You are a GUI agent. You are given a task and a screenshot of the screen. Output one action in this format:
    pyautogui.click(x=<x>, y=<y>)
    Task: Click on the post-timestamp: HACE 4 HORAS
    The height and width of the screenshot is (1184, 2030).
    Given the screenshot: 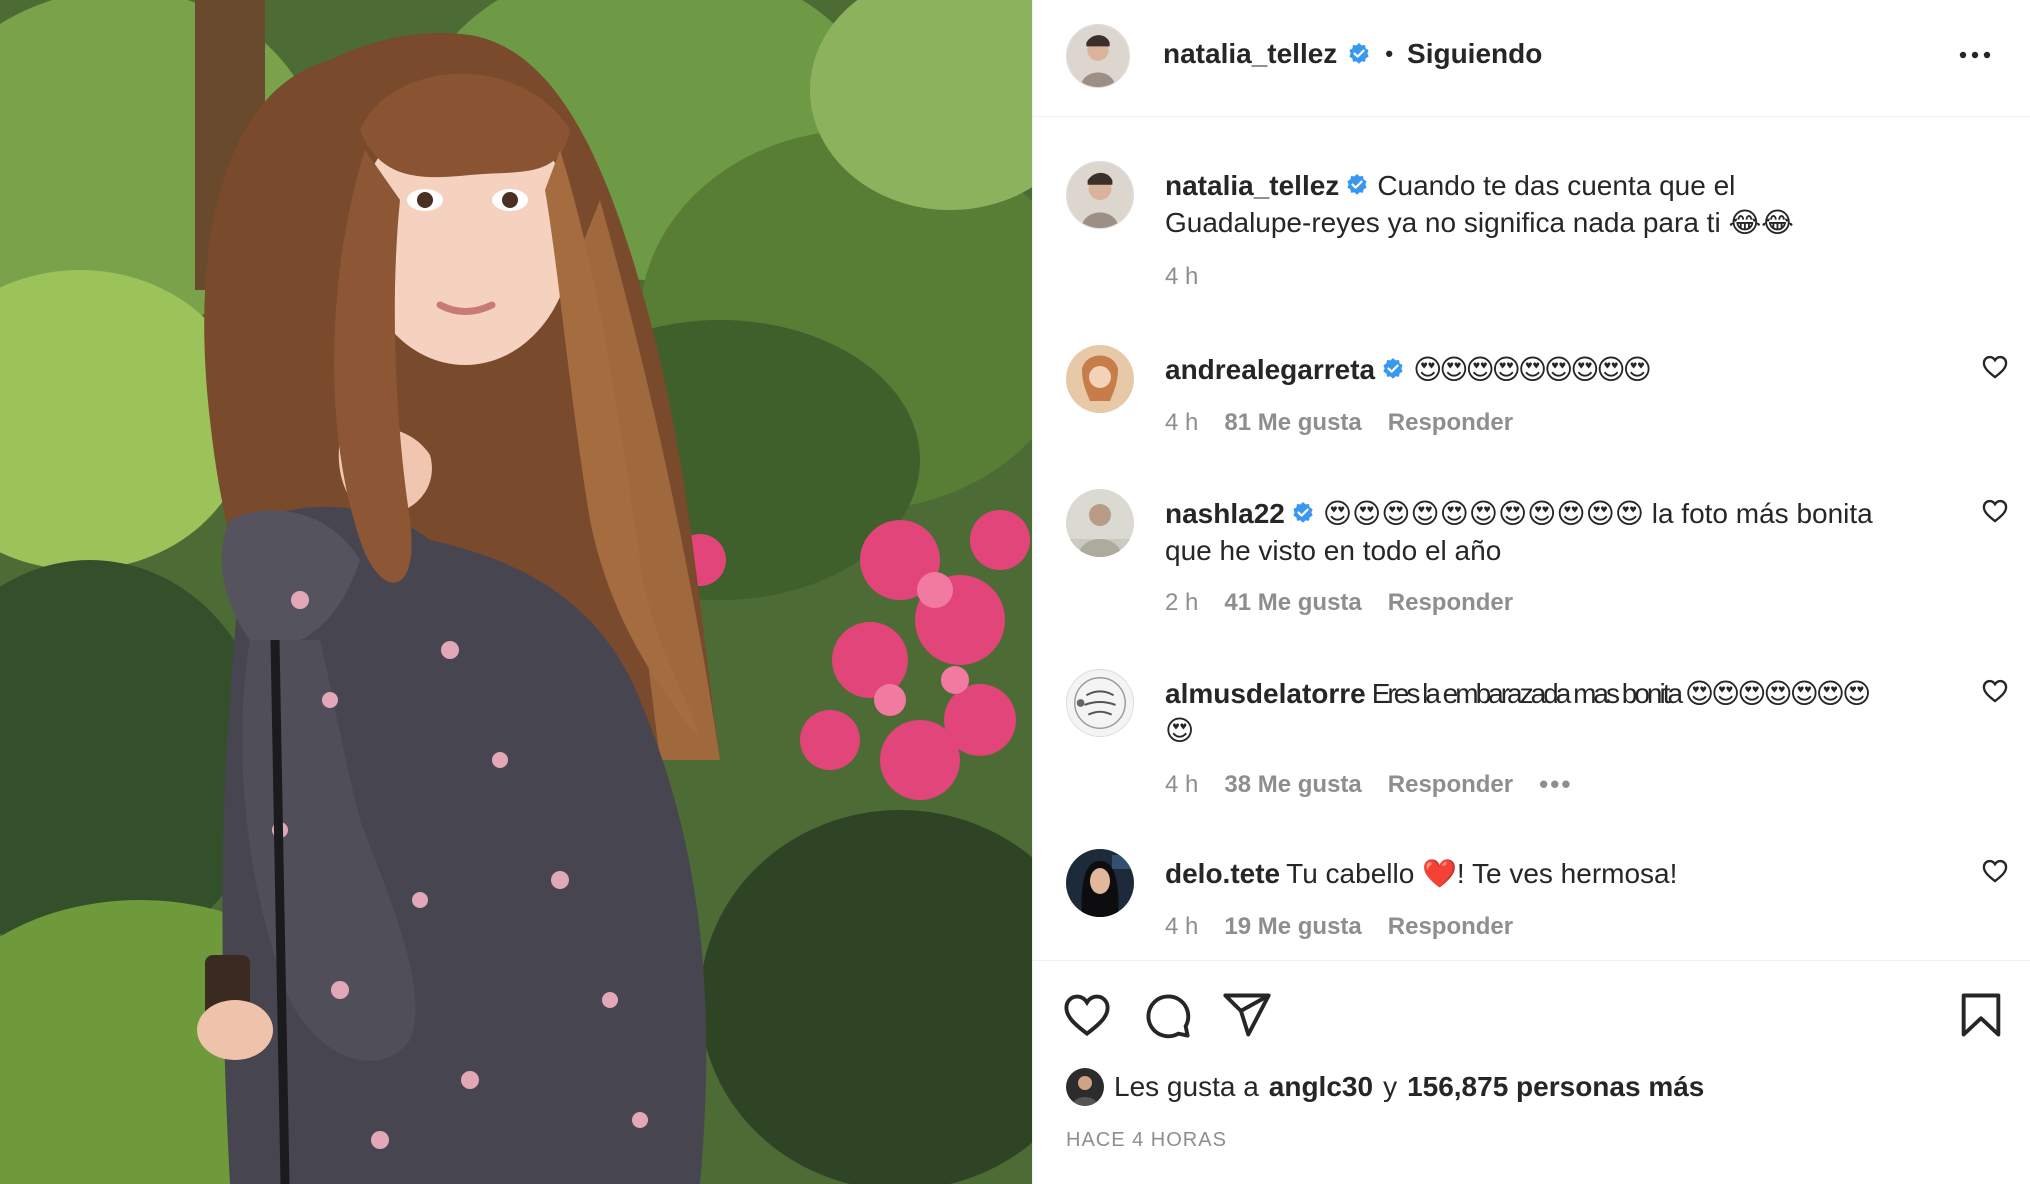 What is the action you would take?
    pyautogui.click(x=1146, y=1140)
    